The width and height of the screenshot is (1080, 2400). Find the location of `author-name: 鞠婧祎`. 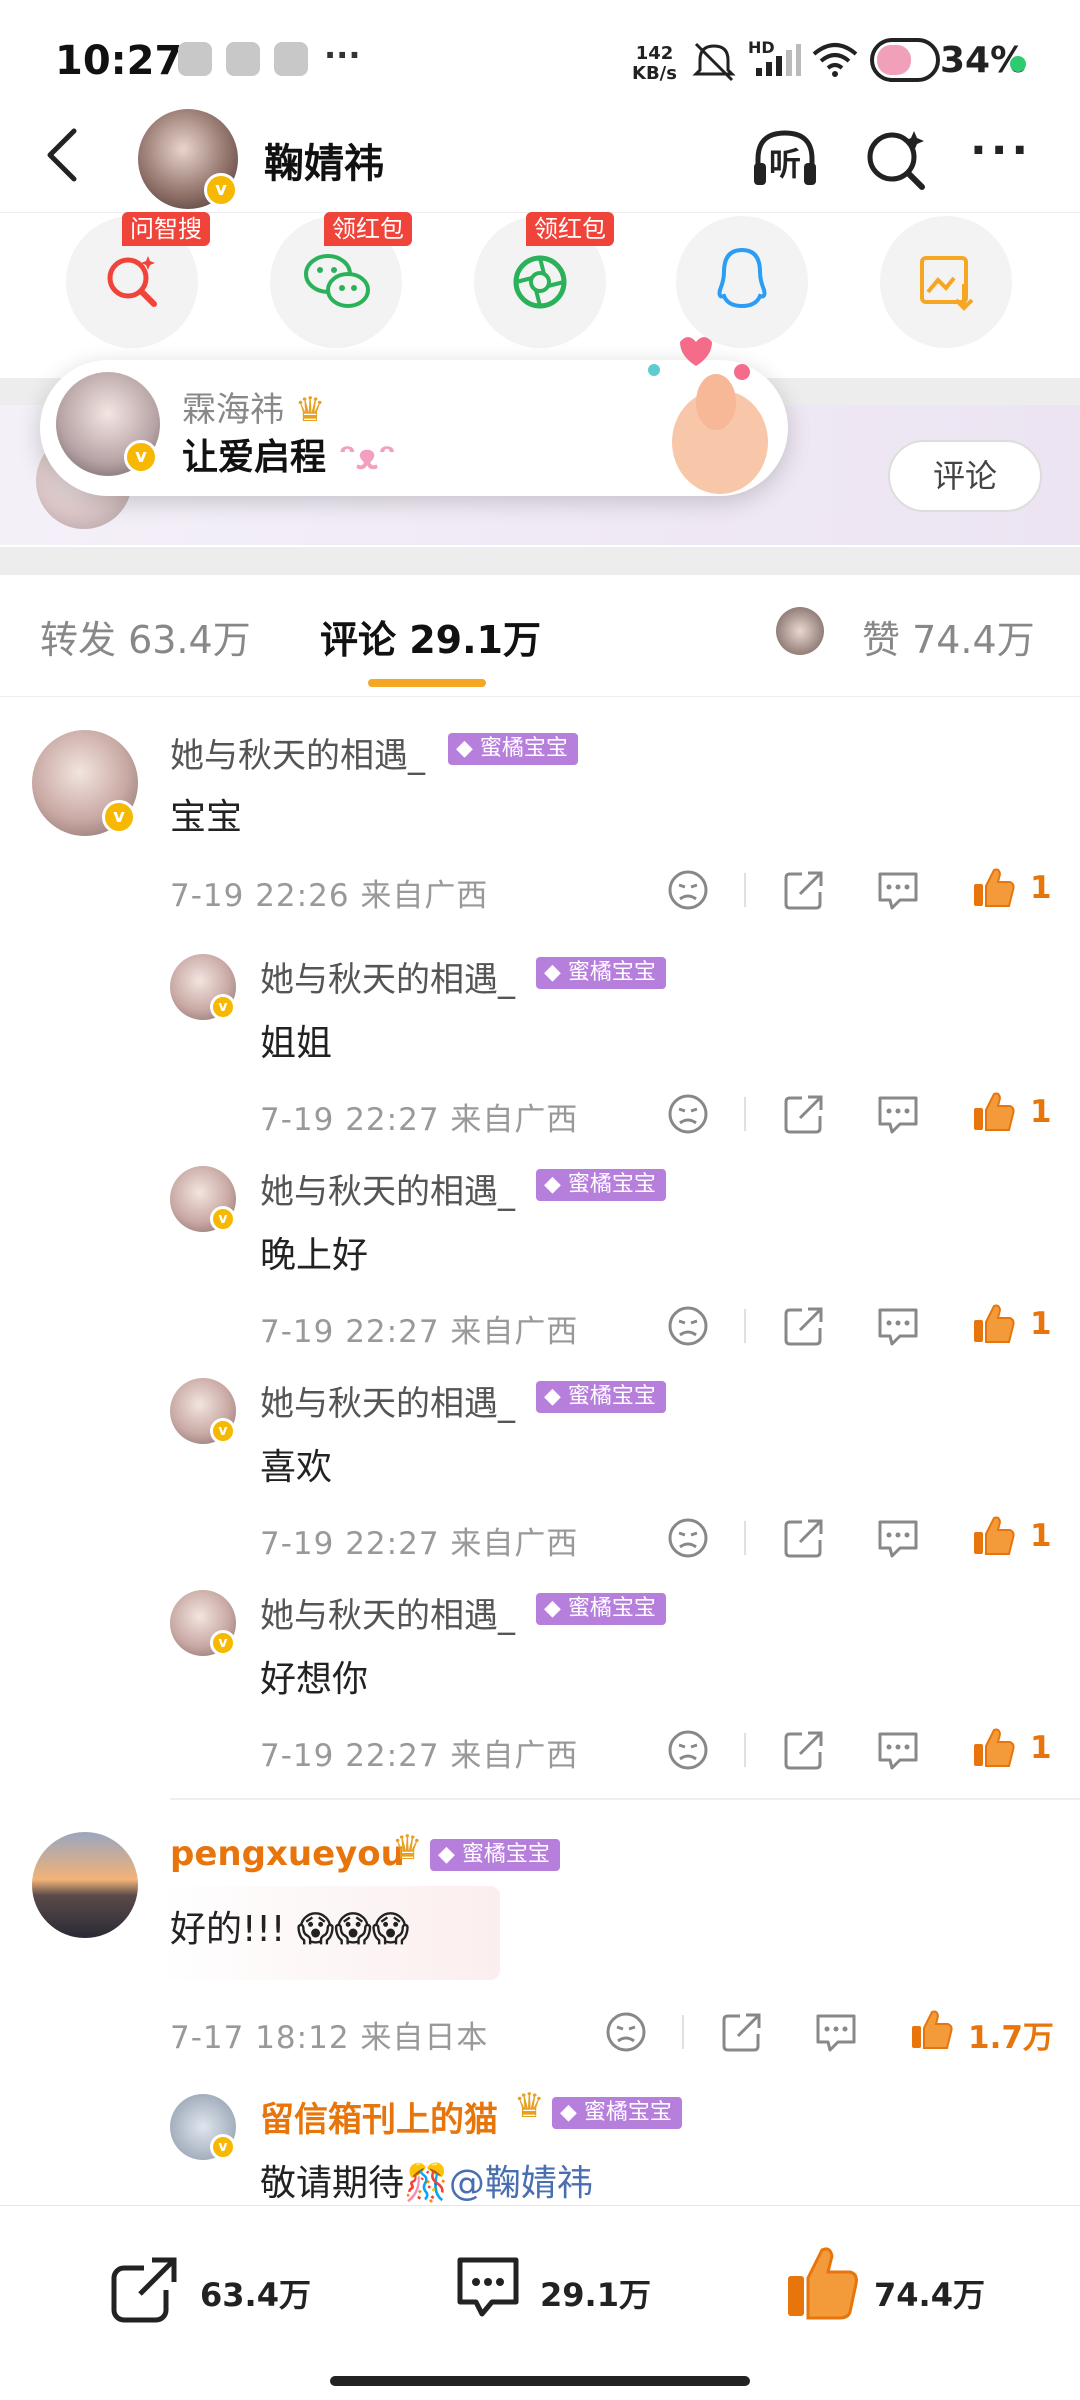

author-name: 鞠婧祎 is located at coordinates (324, 160).